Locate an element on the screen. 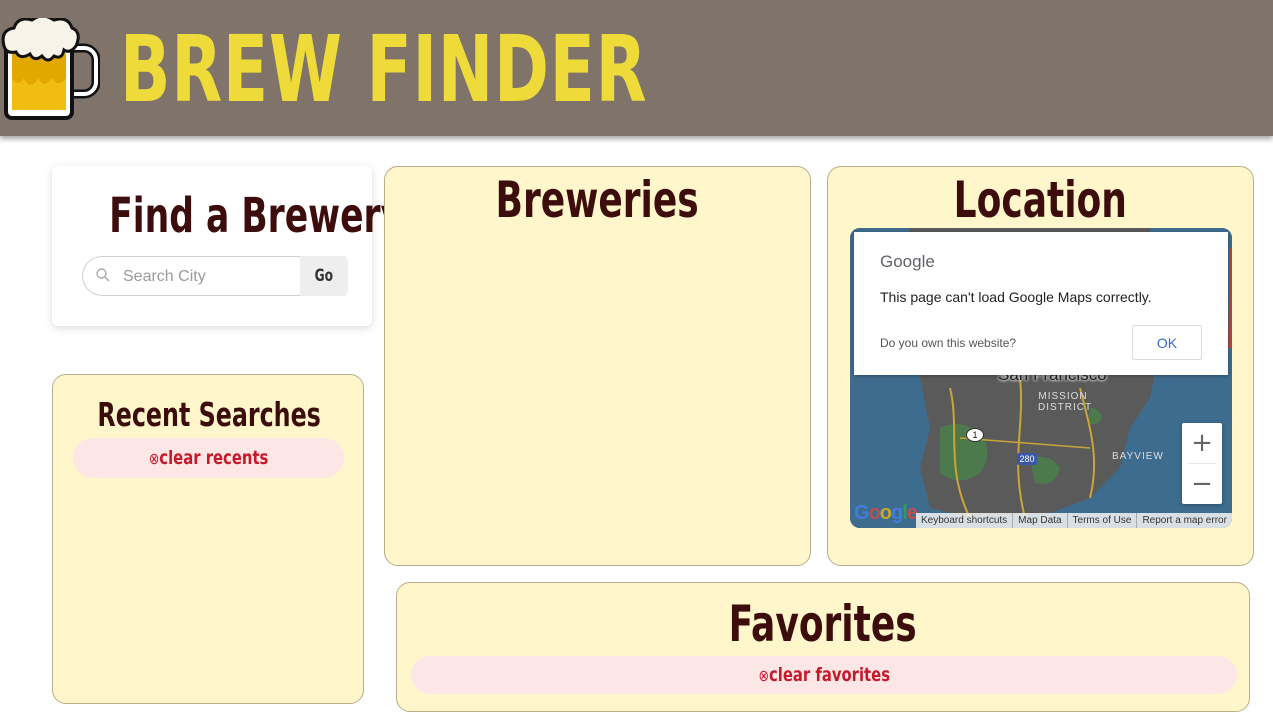 Image resolution: width=1273 pixels, height=712 pixels. find-brewery-card: Find a Brewery Go is located at coordinates (228, 246).